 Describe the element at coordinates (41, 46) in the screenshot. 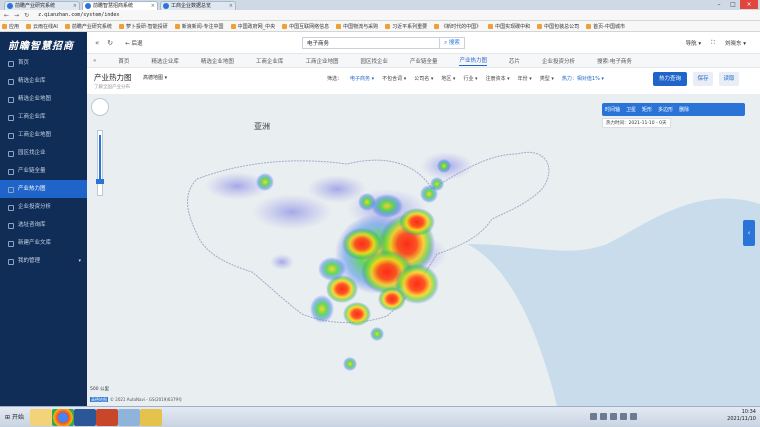

I see `app-logo: 前瞻智慧招商` at that location.